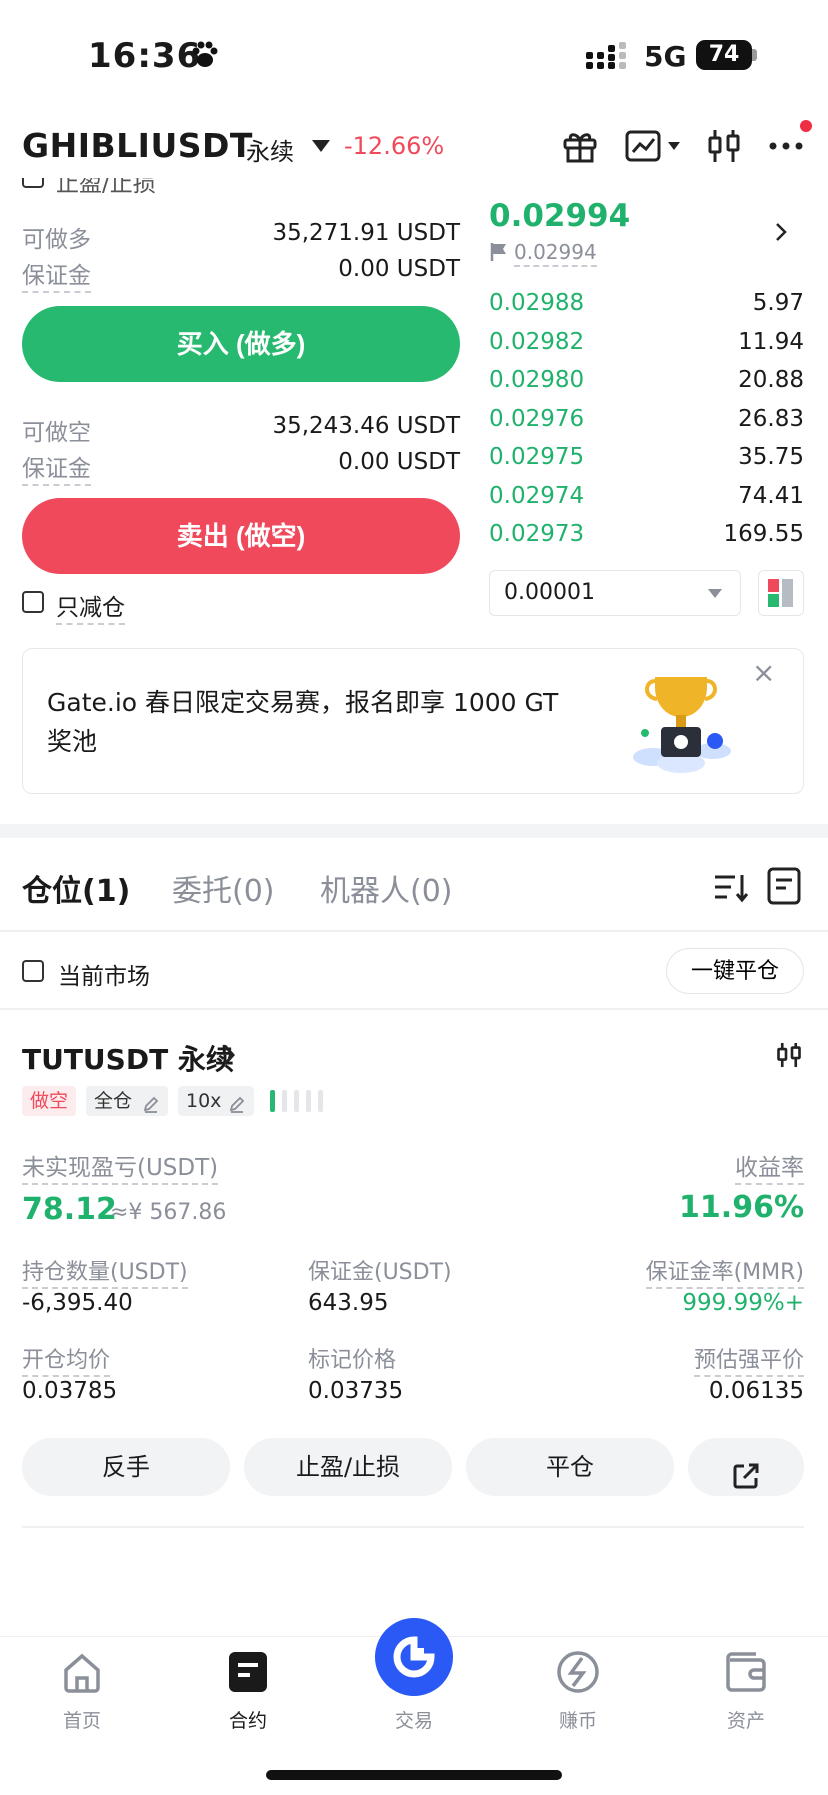 This screenshot has height=1795, width=828. Describe the element at coordinates (205, 55) in the screenshot. I see `paw-icon` at that location.